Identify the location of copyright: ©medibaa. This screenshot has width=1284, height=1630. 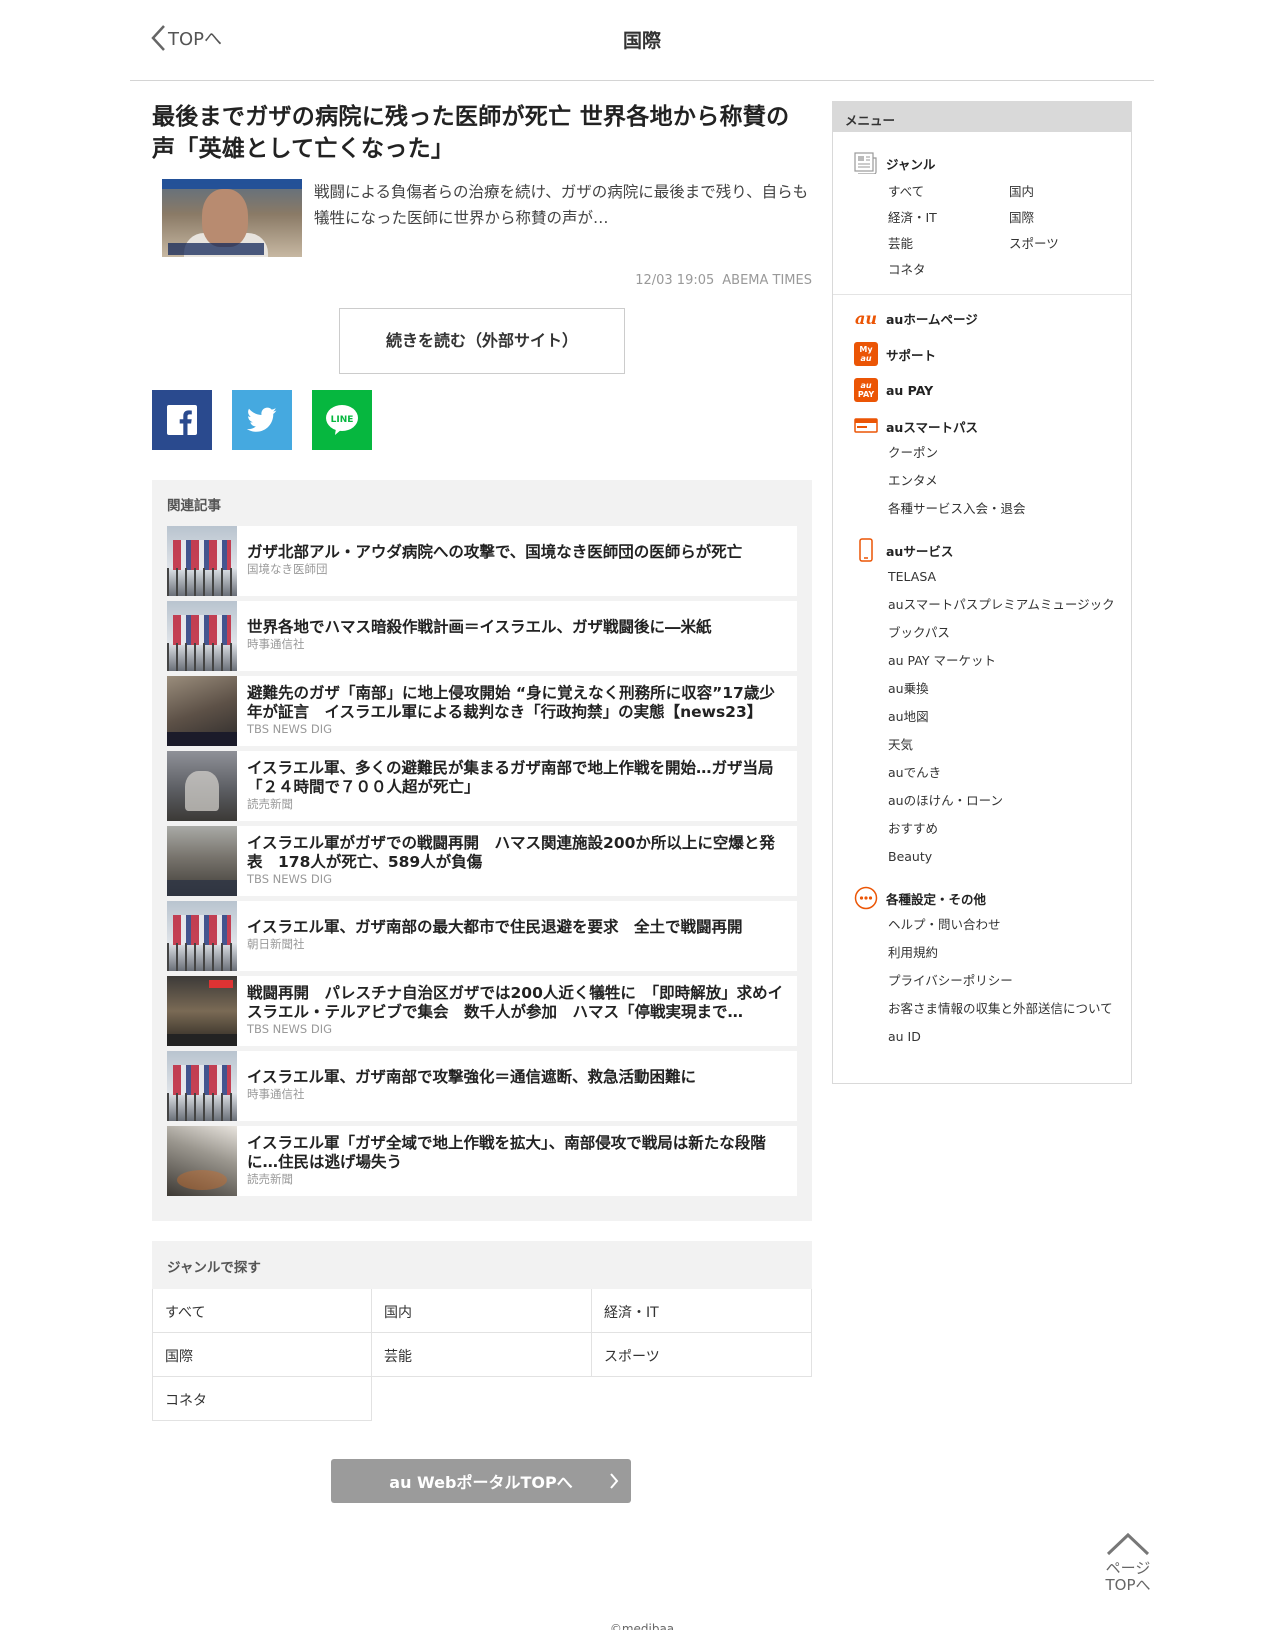
(642, 1626).